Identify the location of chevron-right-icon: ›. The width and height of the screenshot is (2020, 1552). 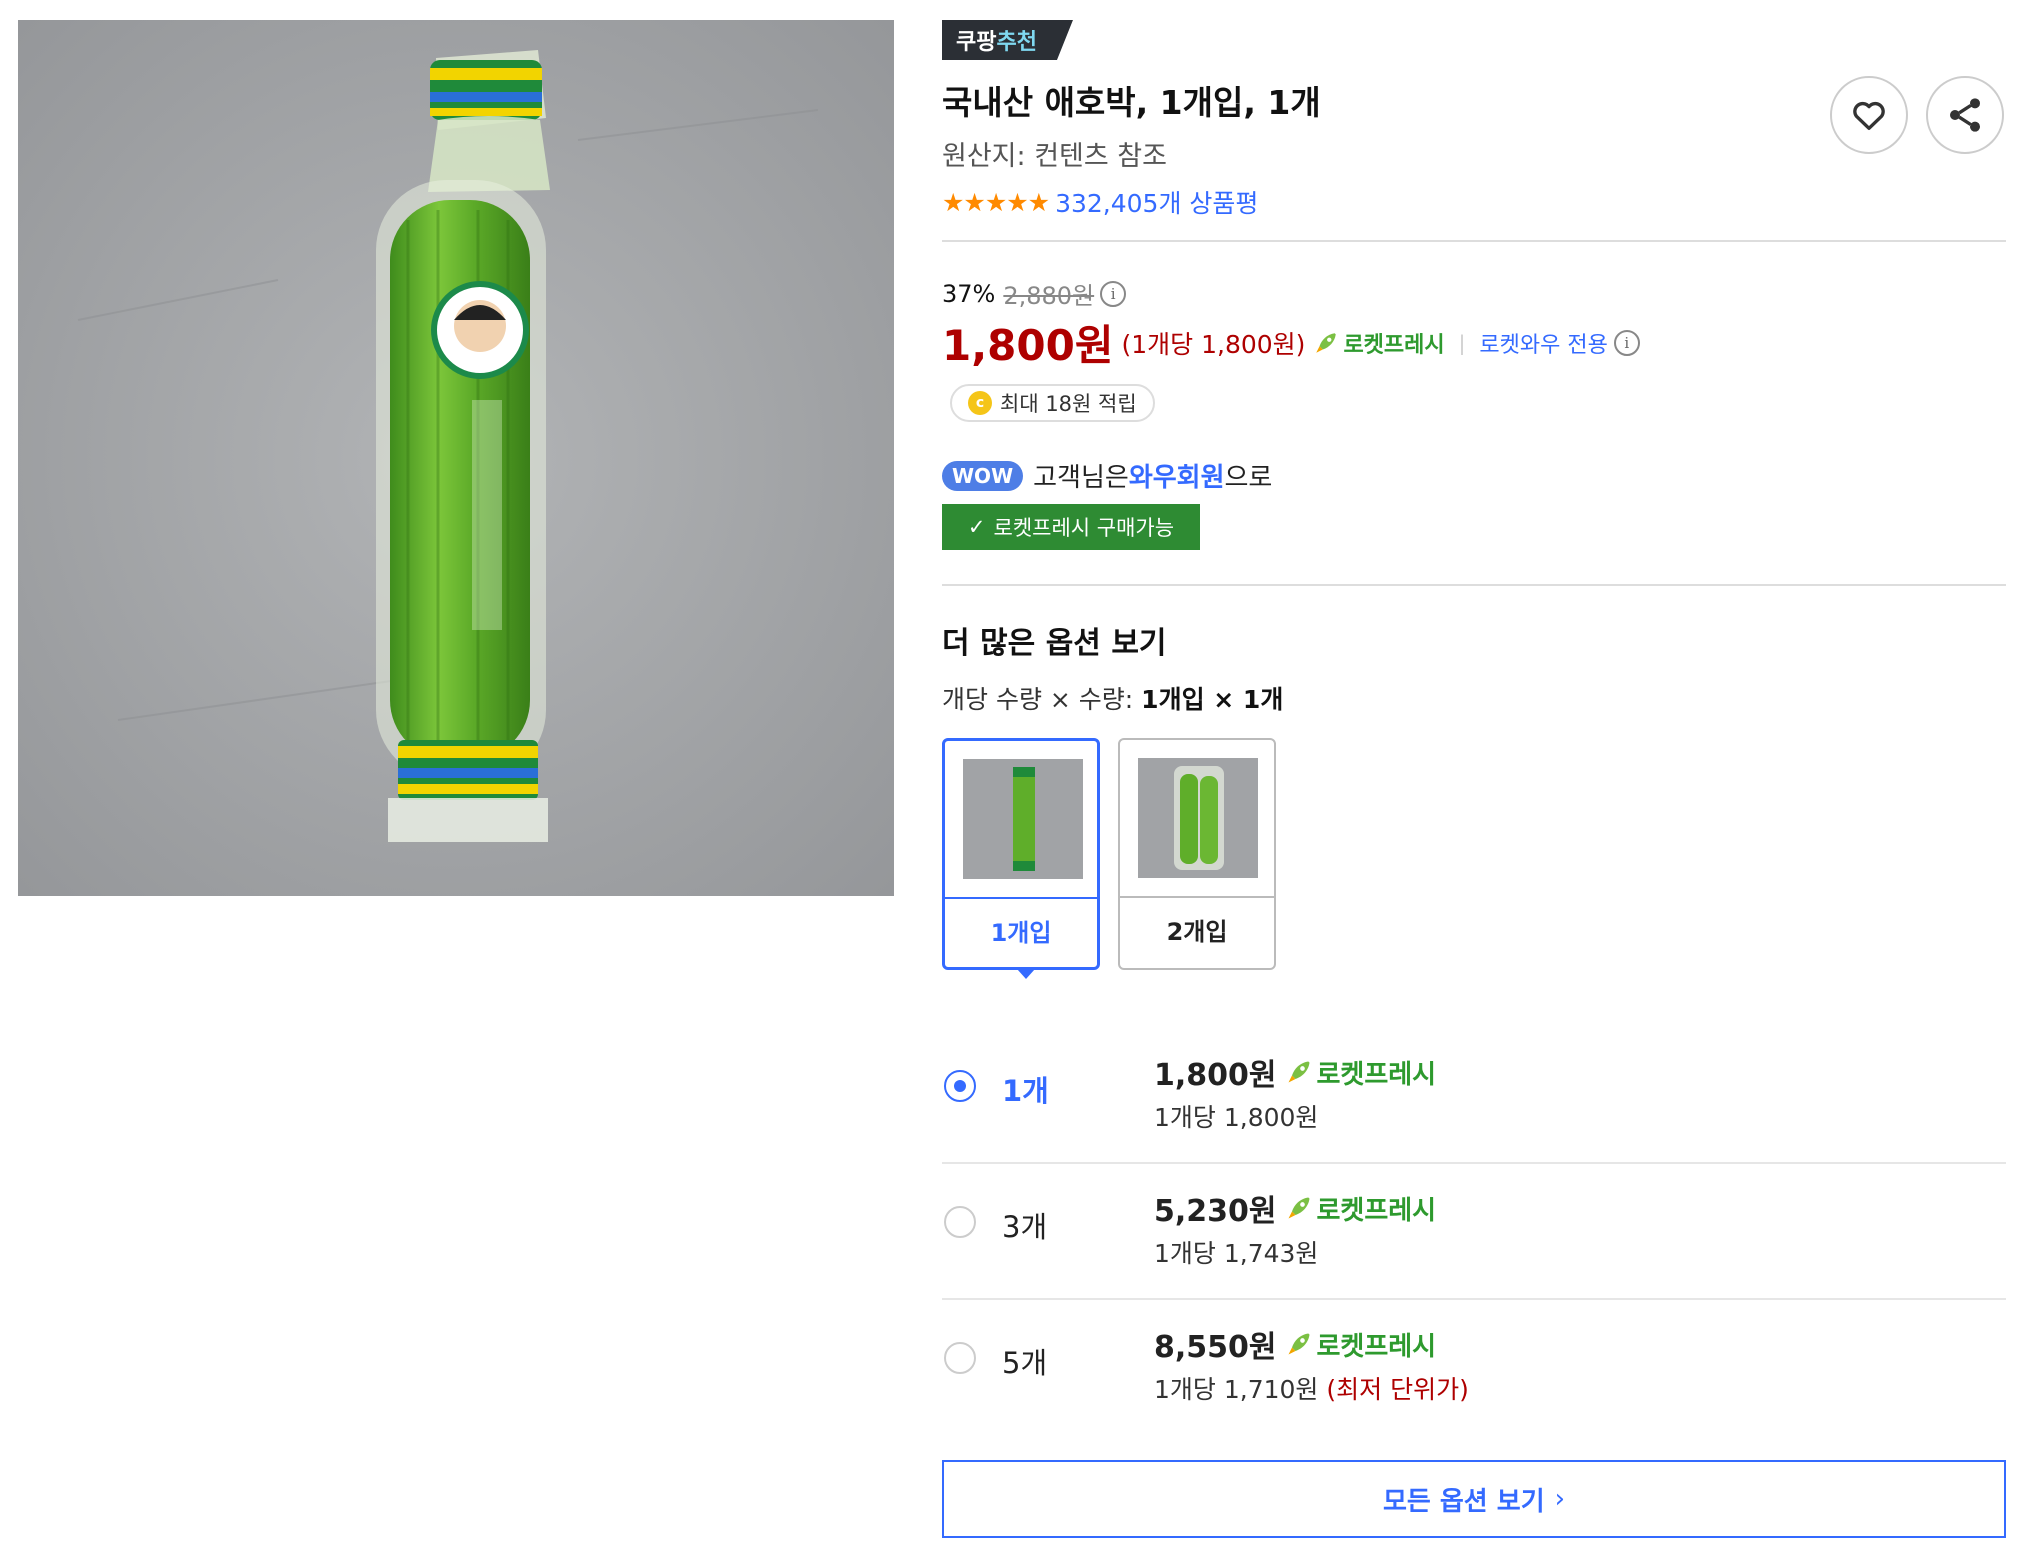
(1560, 1499).